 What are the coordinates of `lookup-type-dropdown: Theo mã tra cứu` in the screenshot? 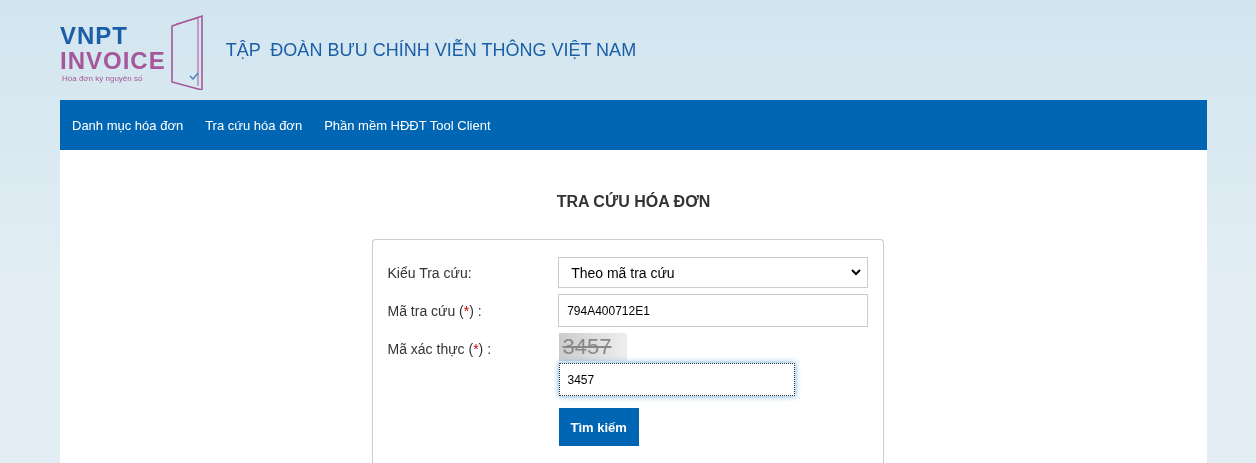 It's located at (713, 272).